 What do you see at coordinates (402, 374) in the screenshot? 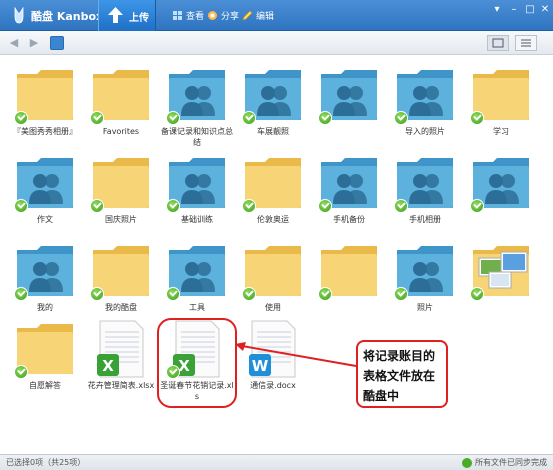
I see `annotation-callout: 将记录账目的表格文件放在酷盘中` at bounding box center [402, 374].